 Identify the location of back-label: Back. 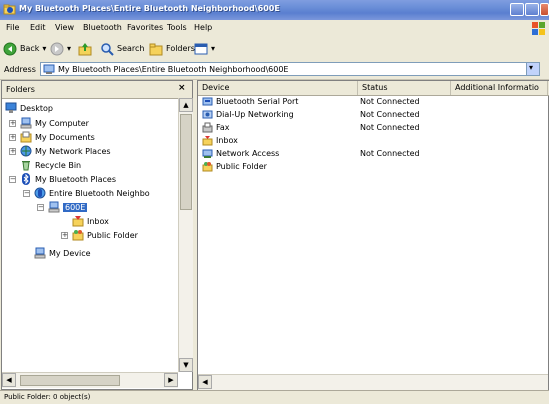
(30, 48).